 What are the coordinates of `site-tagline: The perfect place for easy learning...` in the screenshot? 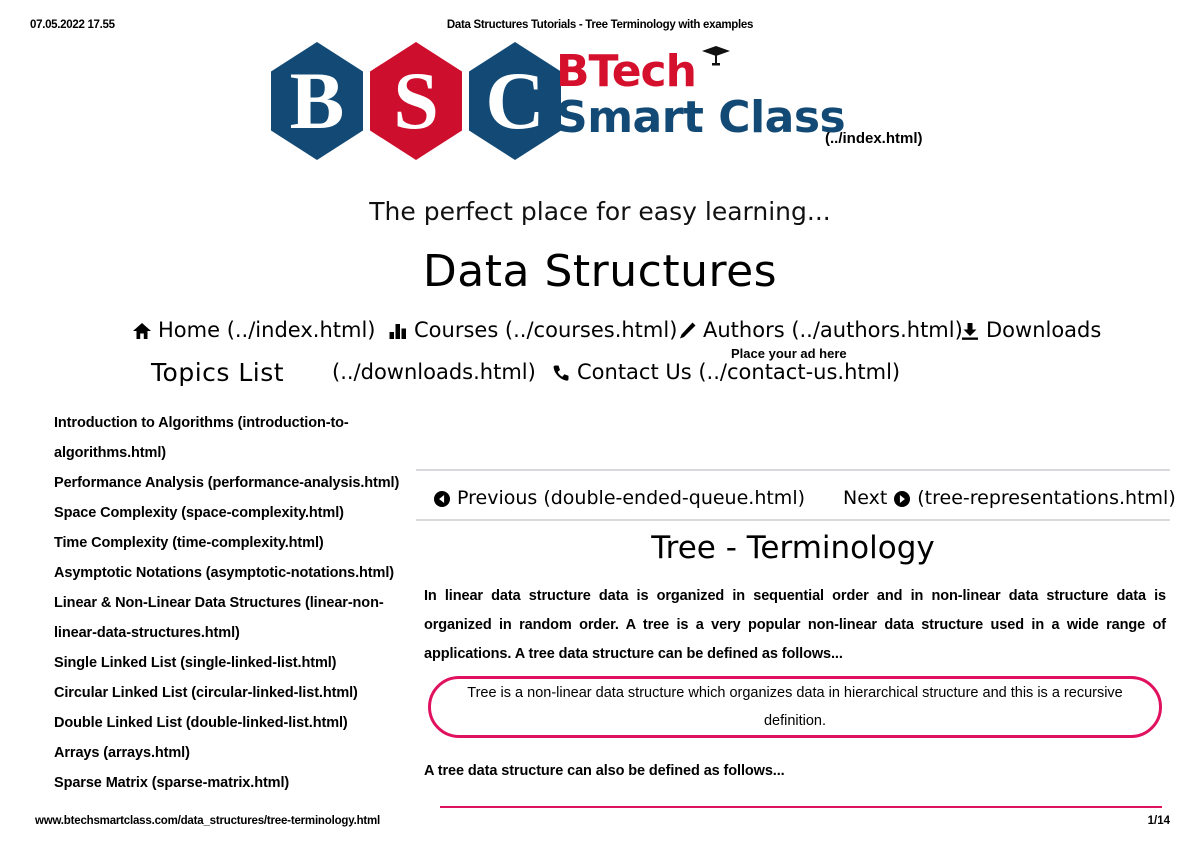 It's located at (600, 211).